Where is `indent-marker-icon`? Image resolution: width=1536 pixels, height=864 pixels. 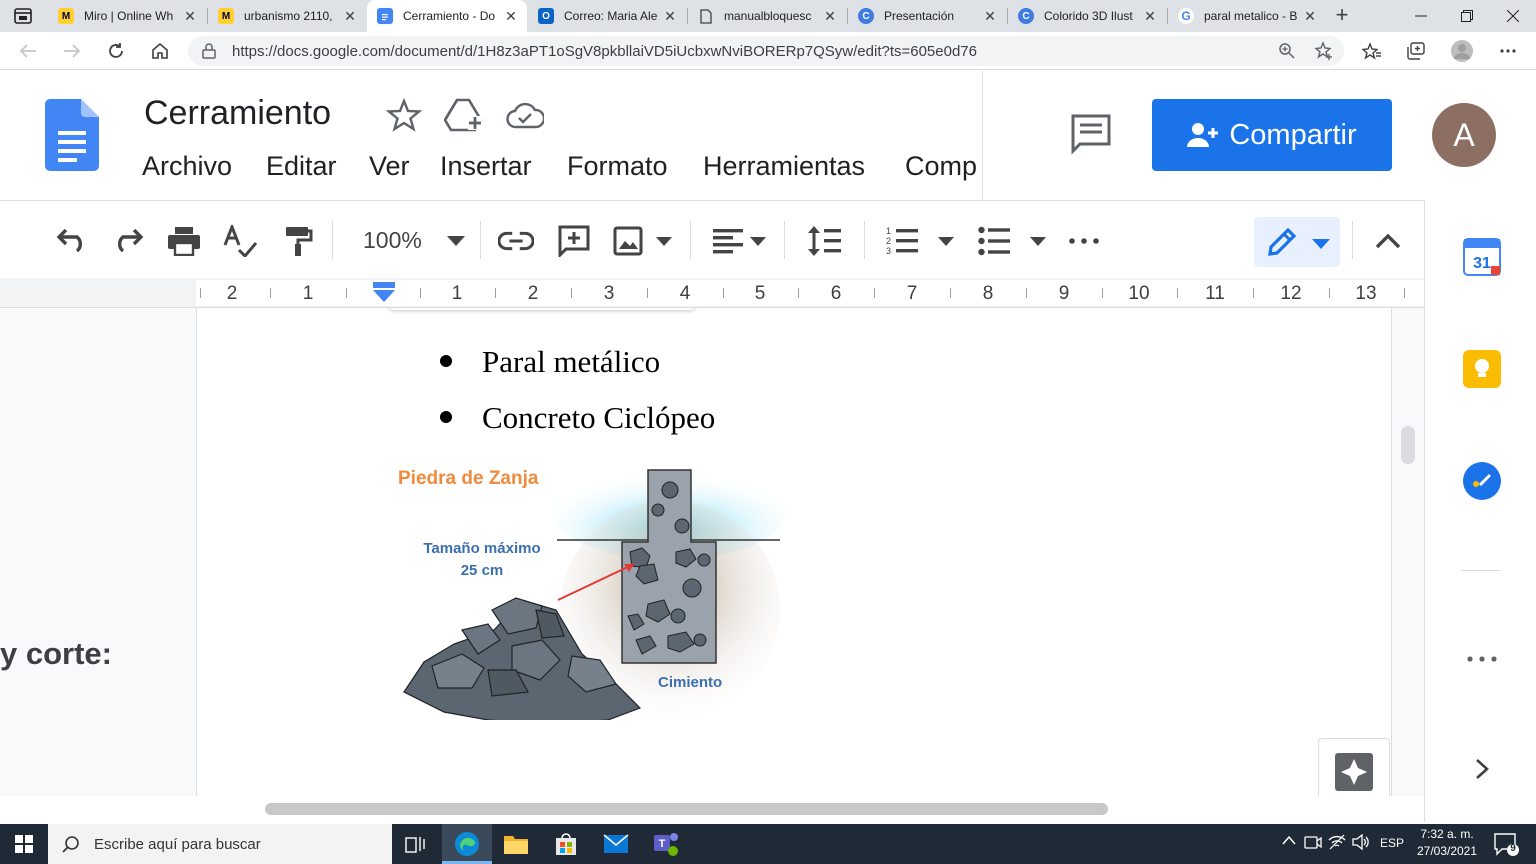
indent-marker-icon is located at coordinates (384, 295).